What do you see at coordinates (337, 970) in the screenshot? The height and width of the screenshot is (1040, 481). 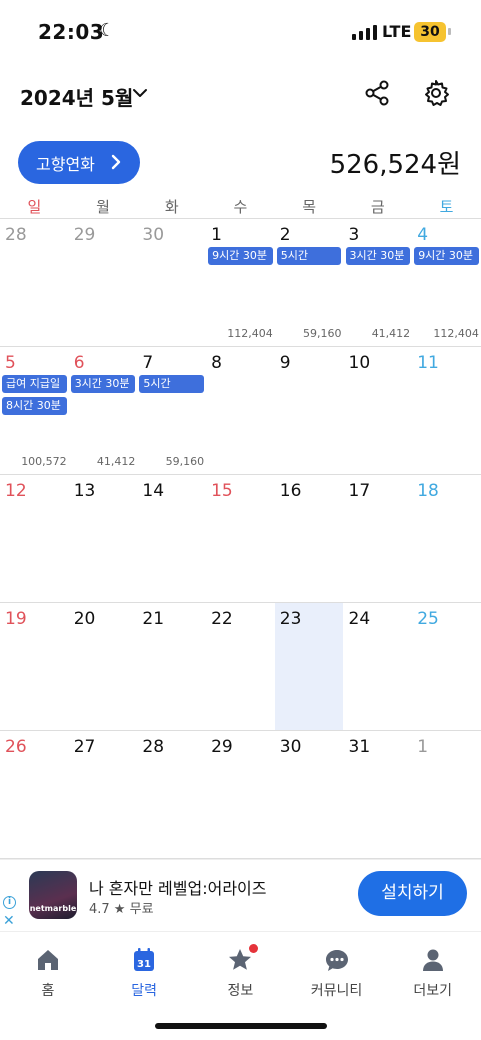 I see `tab-community: 커뮤니티` at bounding box center [337, 970].